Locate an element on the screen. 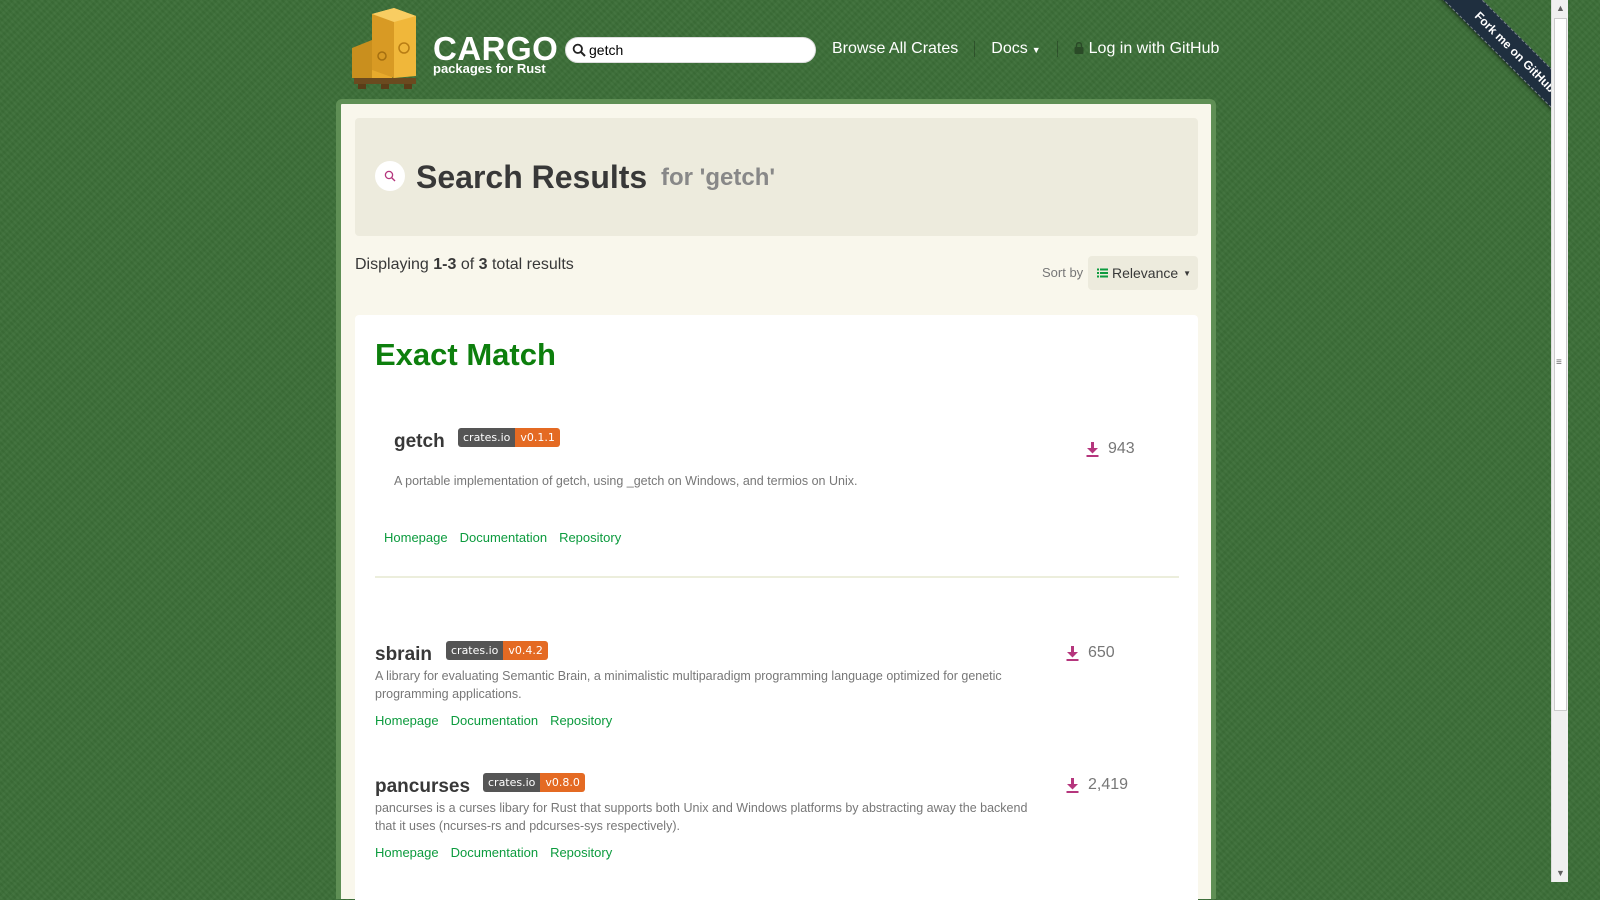  search-input is located at coordinates (699, 50).